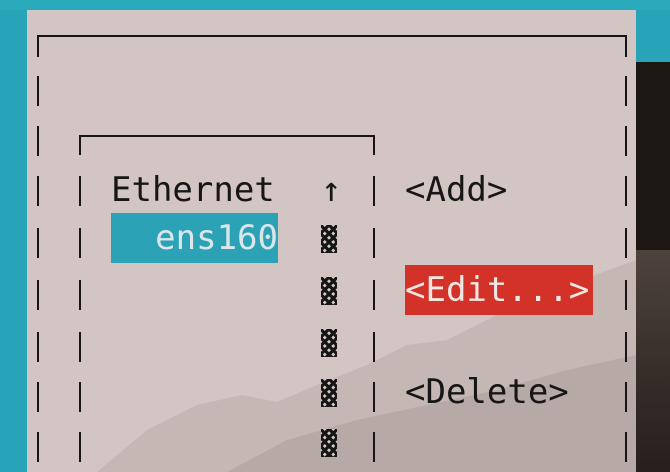 The width and height of the screenshot is (670, 472). What do you see at coordinates (38, 46) in the screenshot?
I see `outer-frame-top-left` at bounding box center [38, 46].